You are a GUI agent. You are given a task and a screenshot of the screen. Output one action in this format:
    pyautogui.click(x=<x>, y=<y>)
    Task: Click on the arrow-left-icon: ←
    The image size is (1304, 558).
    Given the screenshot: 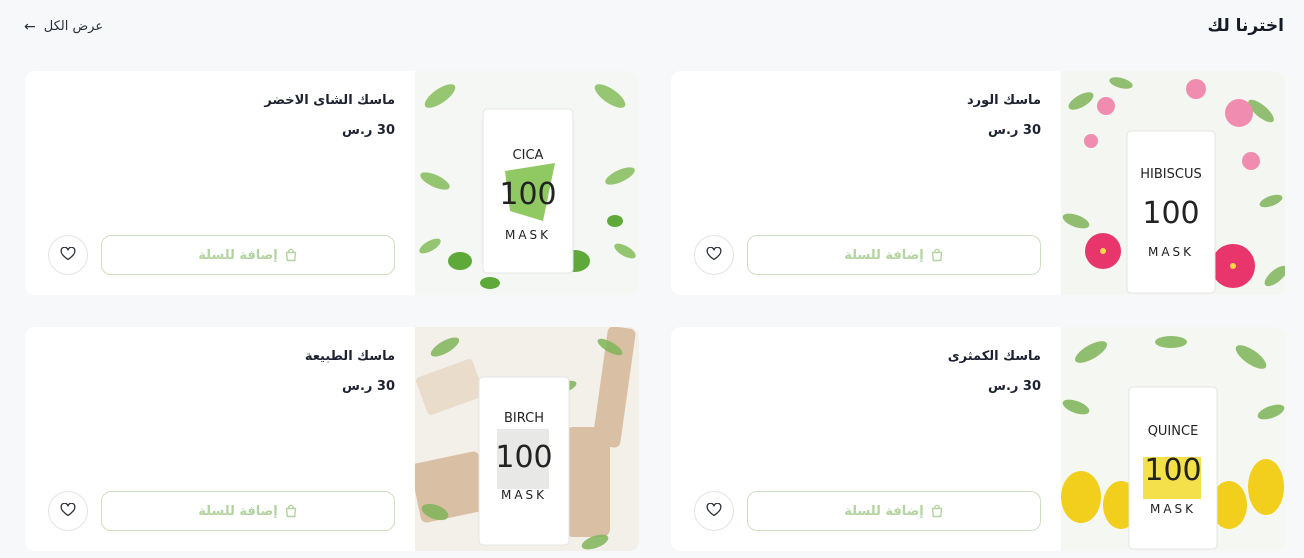 What is the action you would take?
    pyautogui.click(x=30, y=26)
    